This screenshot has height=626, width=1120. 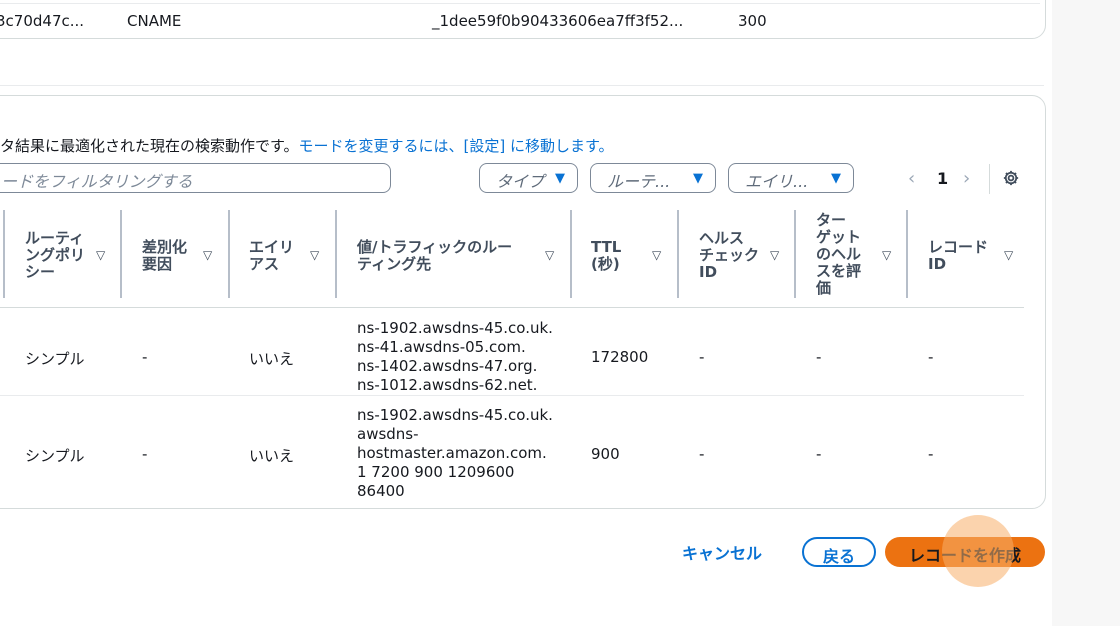 What do you see at coordinates (942, 178) in the screenshot?
I see `current-page-number: 1` at bounding box center [942, 178].